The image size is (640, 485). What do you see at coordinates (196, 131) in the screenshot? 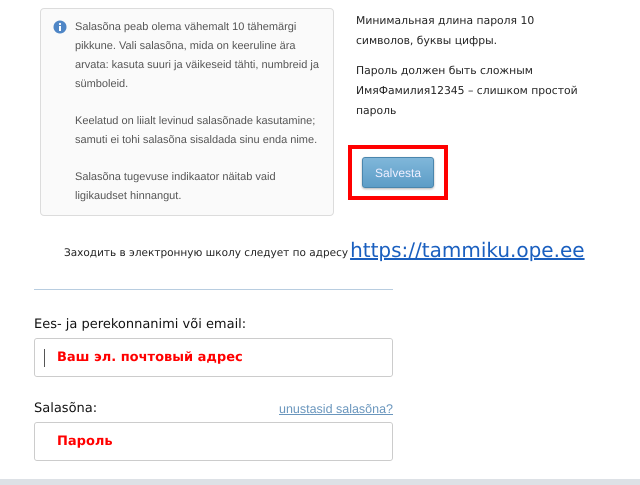
I see `info-paragraph: Keelatud on liialt levinud salasõnade kasutamine; samuti ei tohi salasõna sisaldada sinu enda nime.` at bounding box center [196, 131].